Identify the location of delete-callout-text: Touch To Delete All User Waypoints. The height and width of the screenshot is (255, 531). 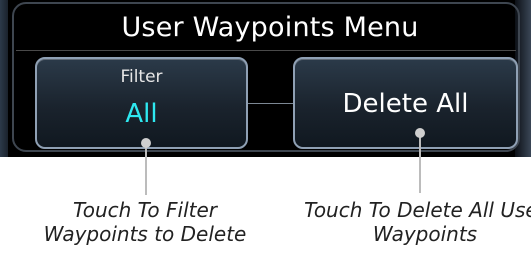
(413, 222).